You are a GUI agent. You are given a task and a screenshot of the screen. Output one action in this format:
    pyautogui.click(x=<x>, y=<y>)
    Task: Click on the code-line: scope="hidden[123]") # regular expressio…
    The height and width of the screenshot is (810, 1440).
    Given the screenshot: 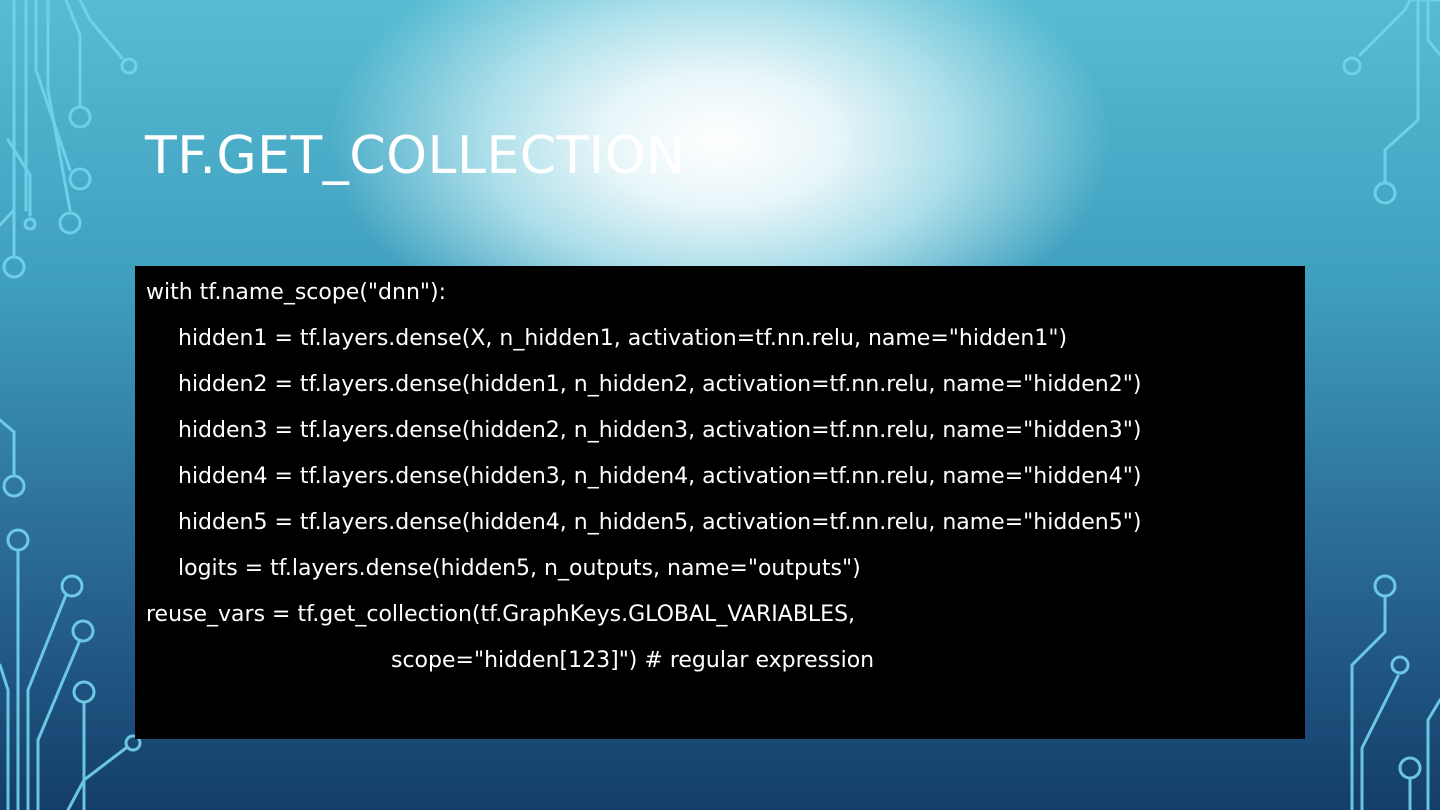 What is the action you would take?
    pyautogui.click(x=633, y=660)
    